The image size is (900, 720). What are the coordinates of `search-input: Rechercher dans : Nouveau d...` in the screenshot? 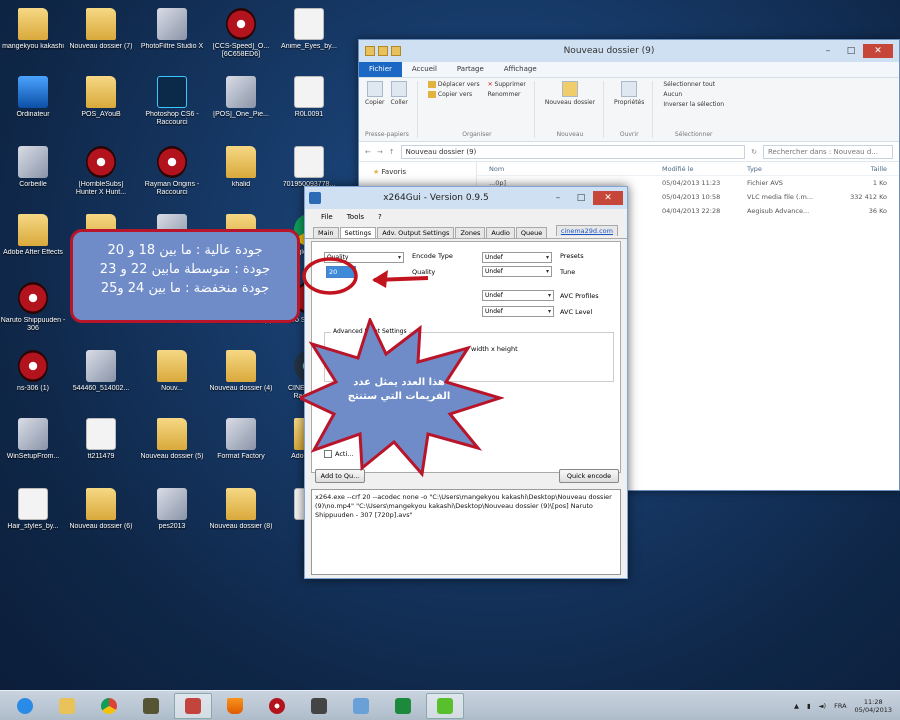 It's located at (828, 151).